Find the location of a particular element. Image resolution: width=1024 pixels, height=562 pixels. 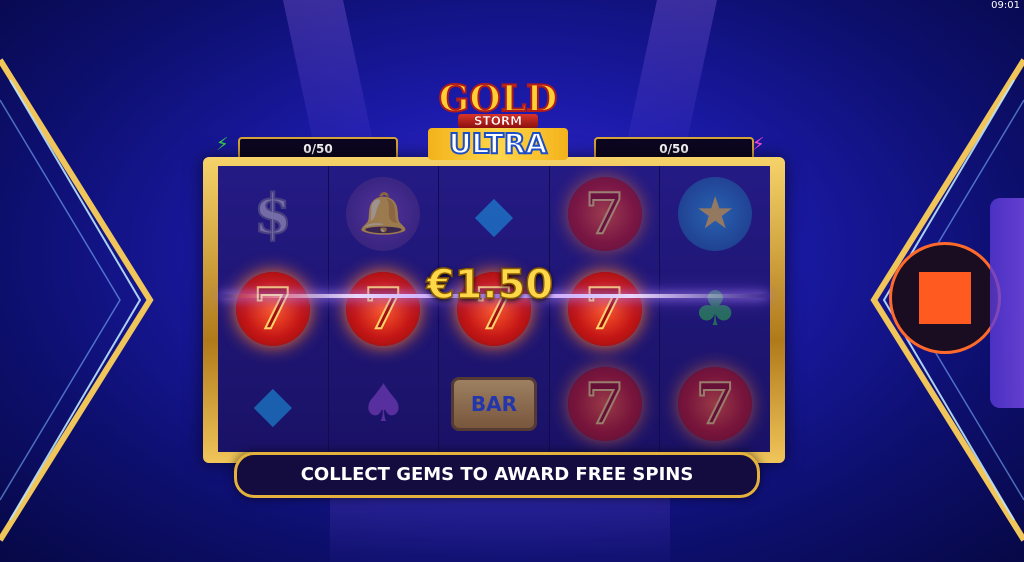

reel-cell: BAR is located at coordinates (494, 404).